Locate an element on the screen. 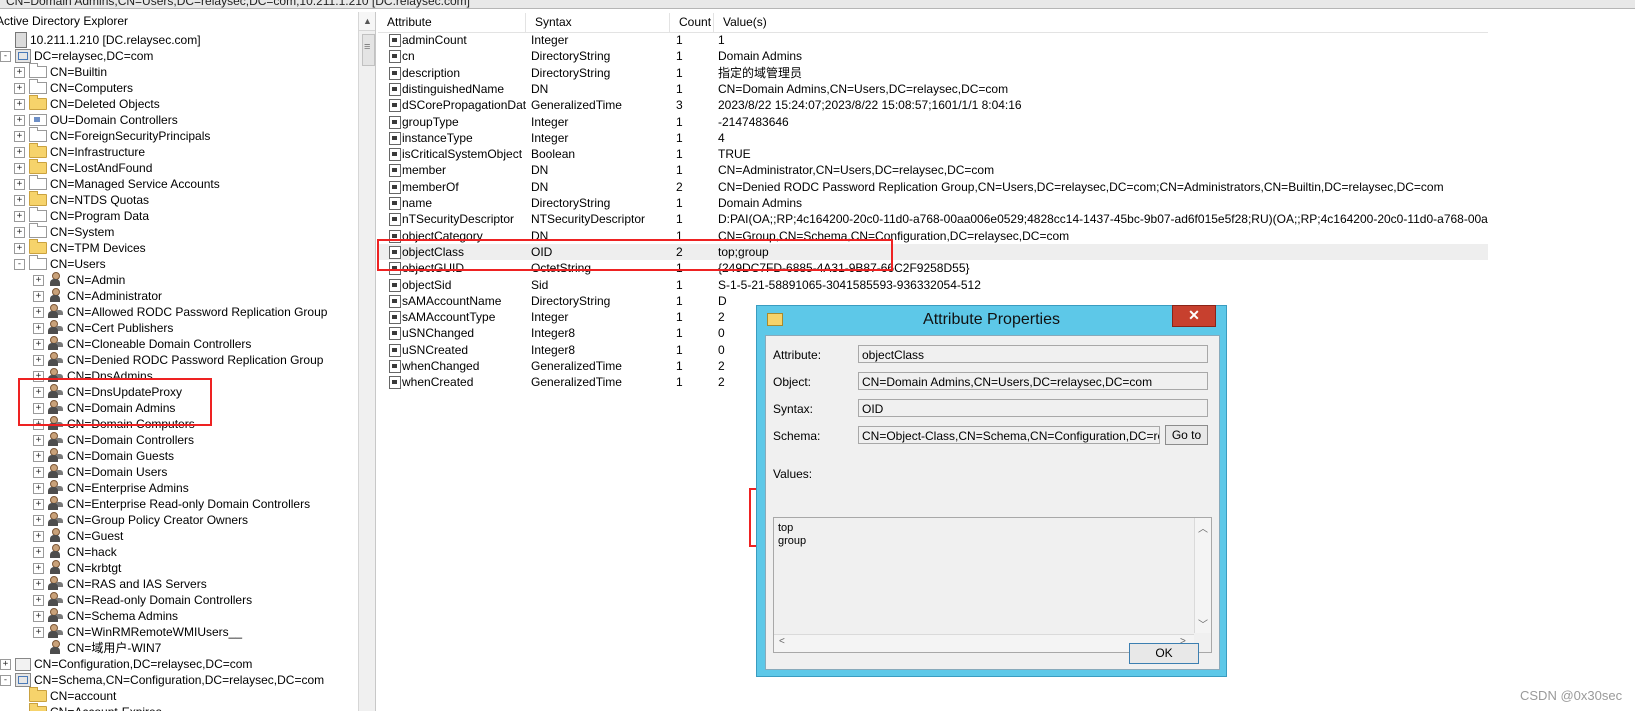  chevron-left-icon: < is located at coordinates (782, 641).